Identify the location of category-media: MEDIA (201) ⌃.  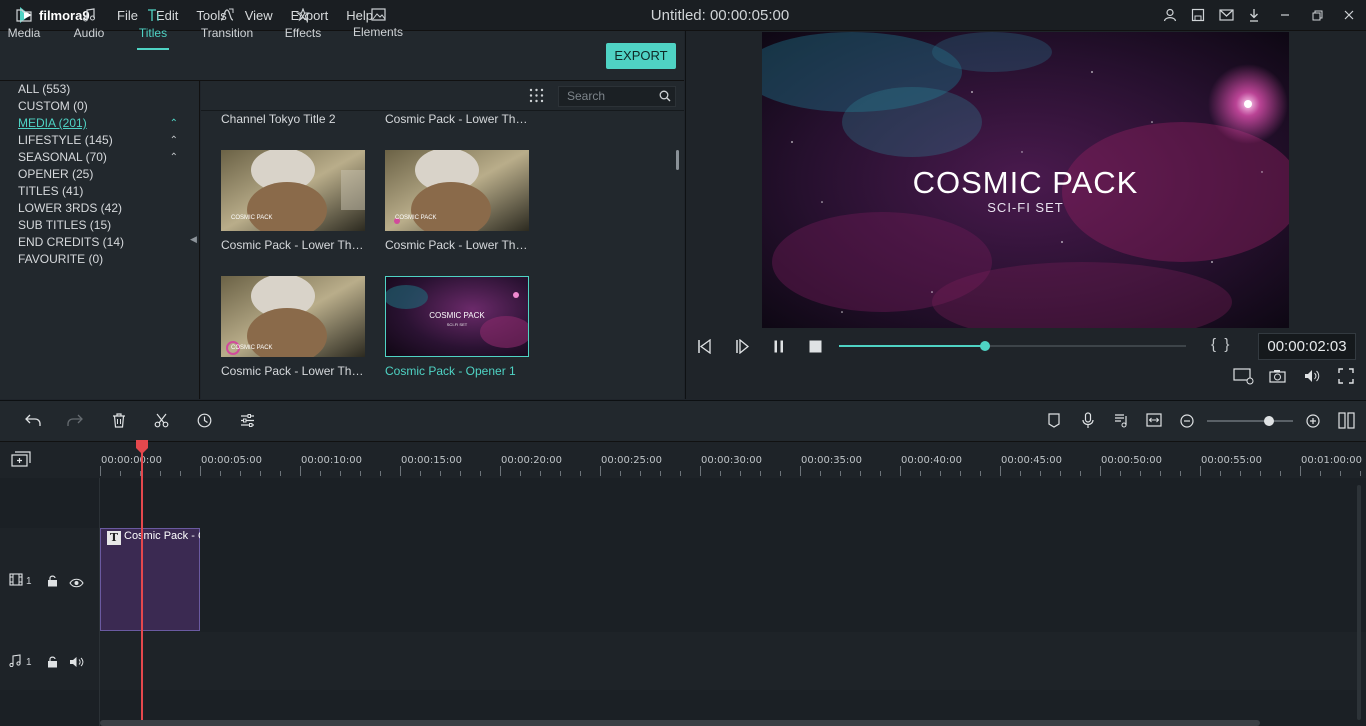
(103, 123).